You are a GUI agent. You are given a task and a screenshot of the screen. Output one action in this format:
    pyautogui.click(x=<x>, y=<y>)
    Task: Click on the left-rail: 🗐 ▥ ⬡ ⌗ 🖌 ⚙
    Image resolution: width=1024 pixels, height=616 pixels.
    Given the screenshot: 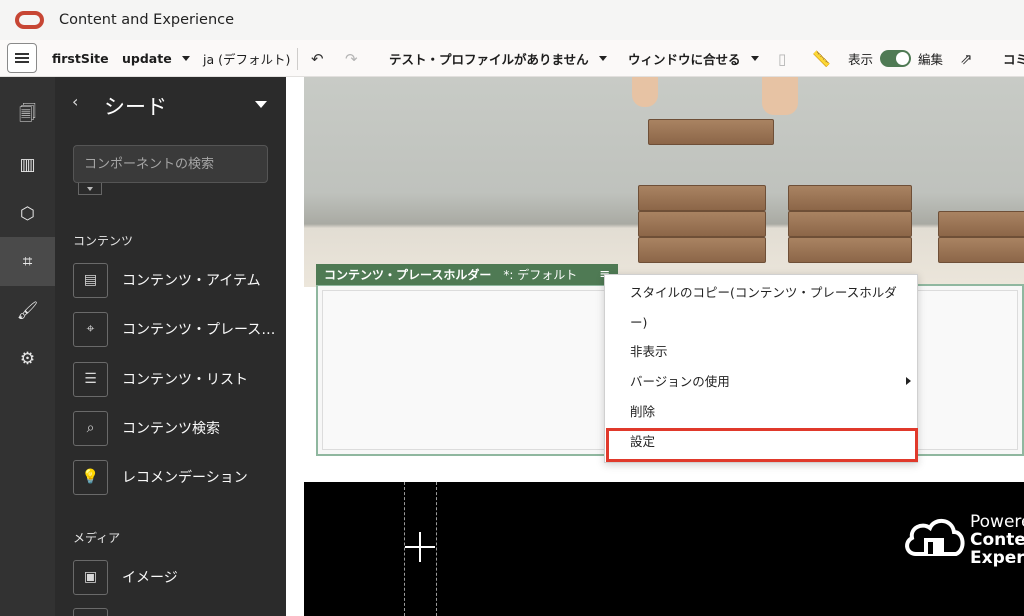 What is the action you would take?
    pyautogui.click(x=27, y=346)
    